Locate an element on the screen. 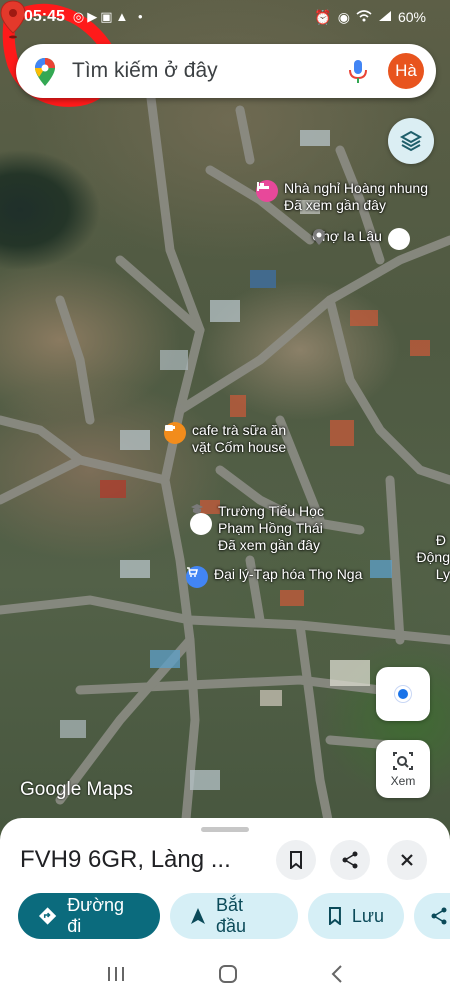 Image resolution: width=450 pixels, height=1000 pixels. system-nav-bar is located at coordinates (225, 974).